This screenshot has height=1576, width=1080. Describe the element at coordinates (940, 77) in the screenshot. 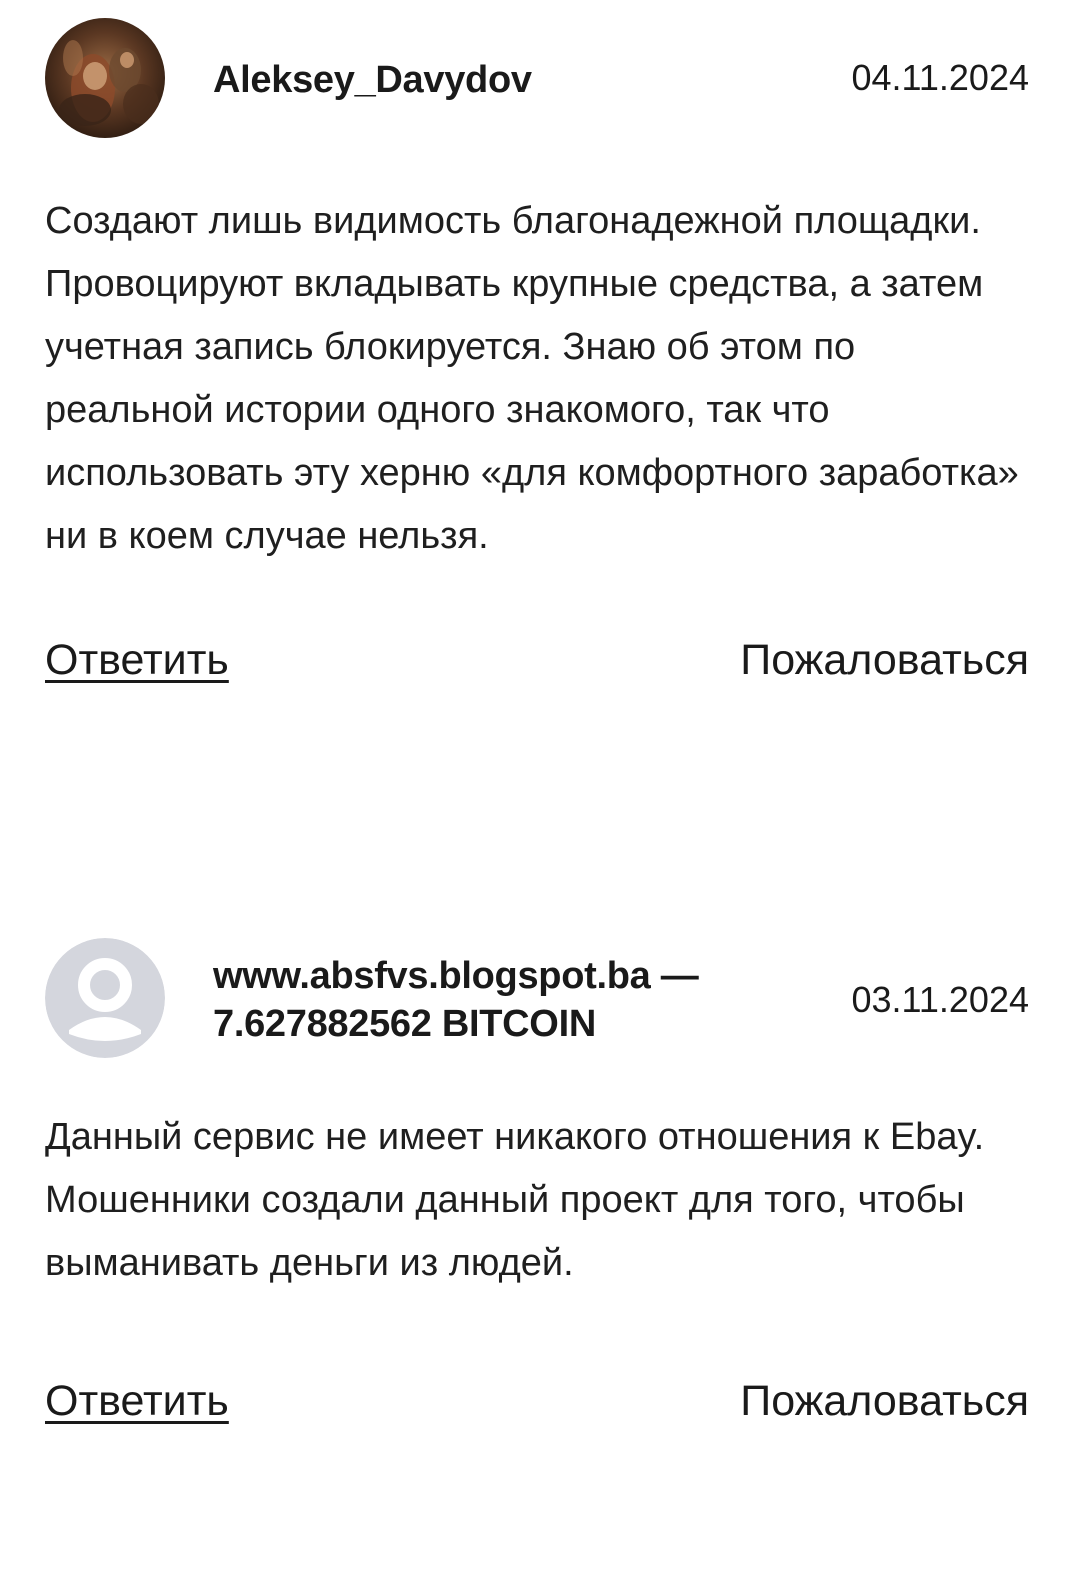

I see `comment-date: 04.11.2024` at that location.